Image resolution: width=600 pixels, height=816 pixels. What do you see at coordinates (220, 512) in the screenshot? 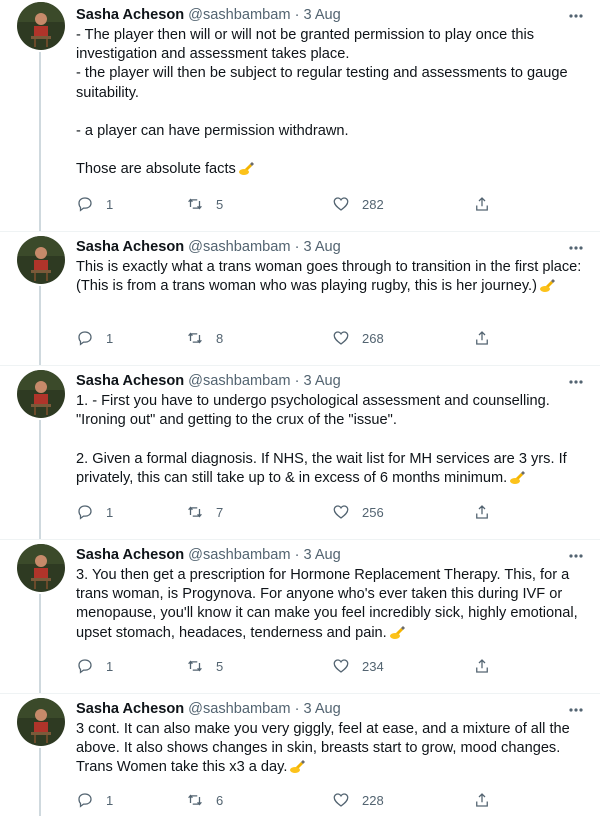
I see `retweet-count: 7` at bounding box center [220, 512].